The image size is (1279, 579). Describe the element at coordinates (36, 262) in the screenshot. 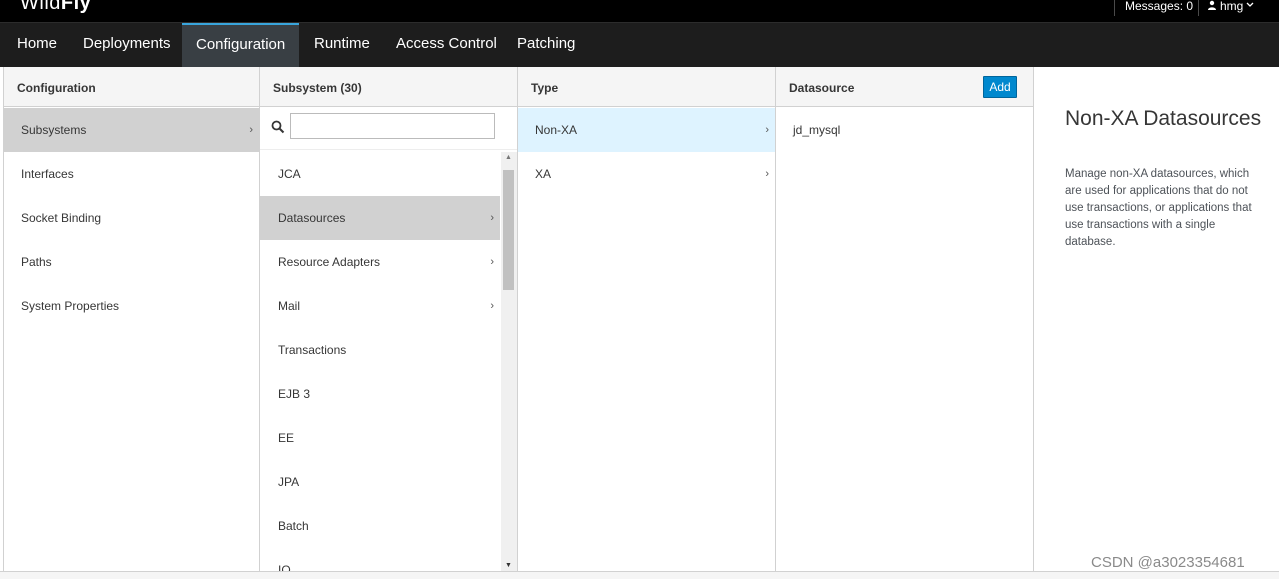

I see `list-item-label: Paths` at that location.